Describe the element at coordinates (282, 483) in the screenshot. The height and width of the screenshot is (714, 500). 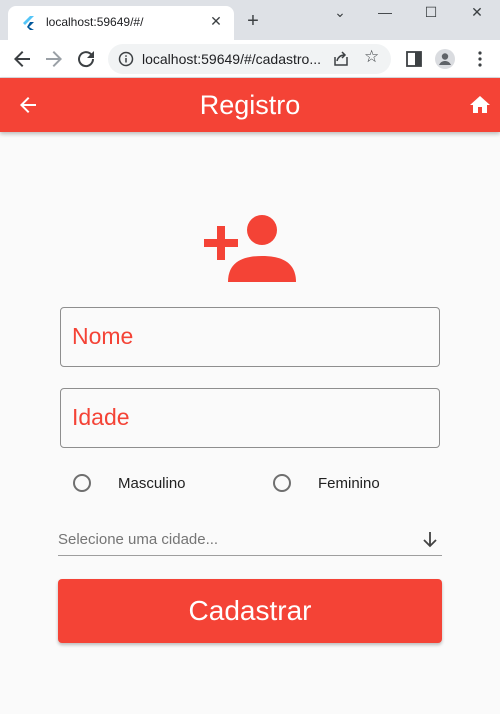
I see `radio-feminino` at that location.